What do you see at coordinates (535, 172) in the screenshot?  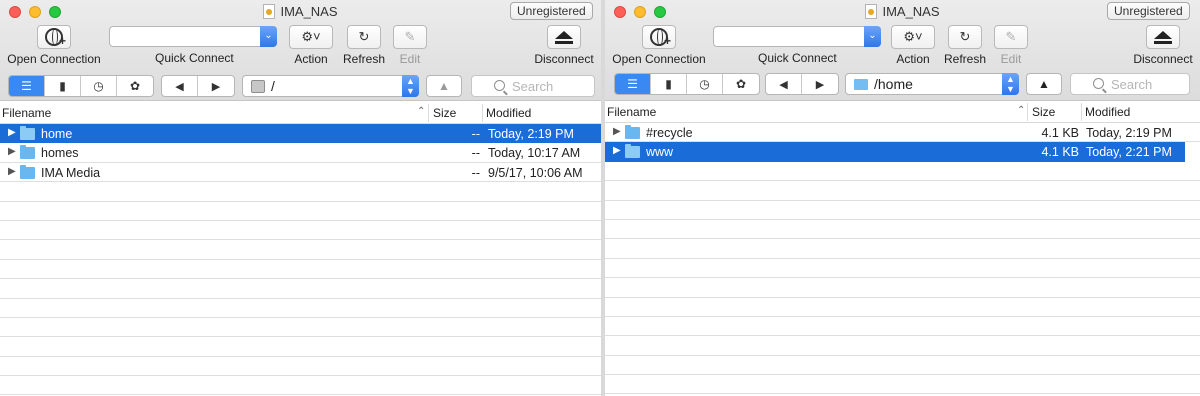 I see `file-modified: 9/5/17, 10:06 AM` at bounding box center [535, 172].